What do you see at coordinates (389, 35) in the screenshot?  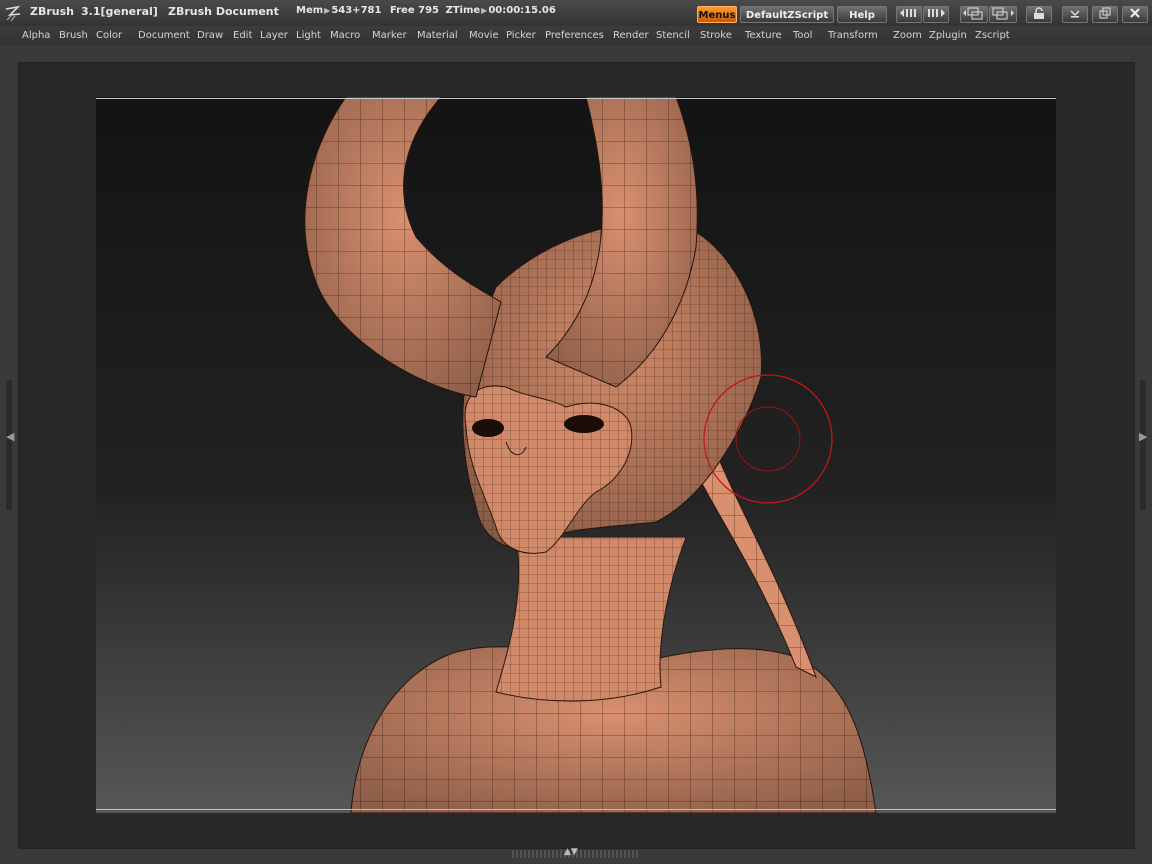 I see `menu-marker: Marker` at bounding box center [389, 35].